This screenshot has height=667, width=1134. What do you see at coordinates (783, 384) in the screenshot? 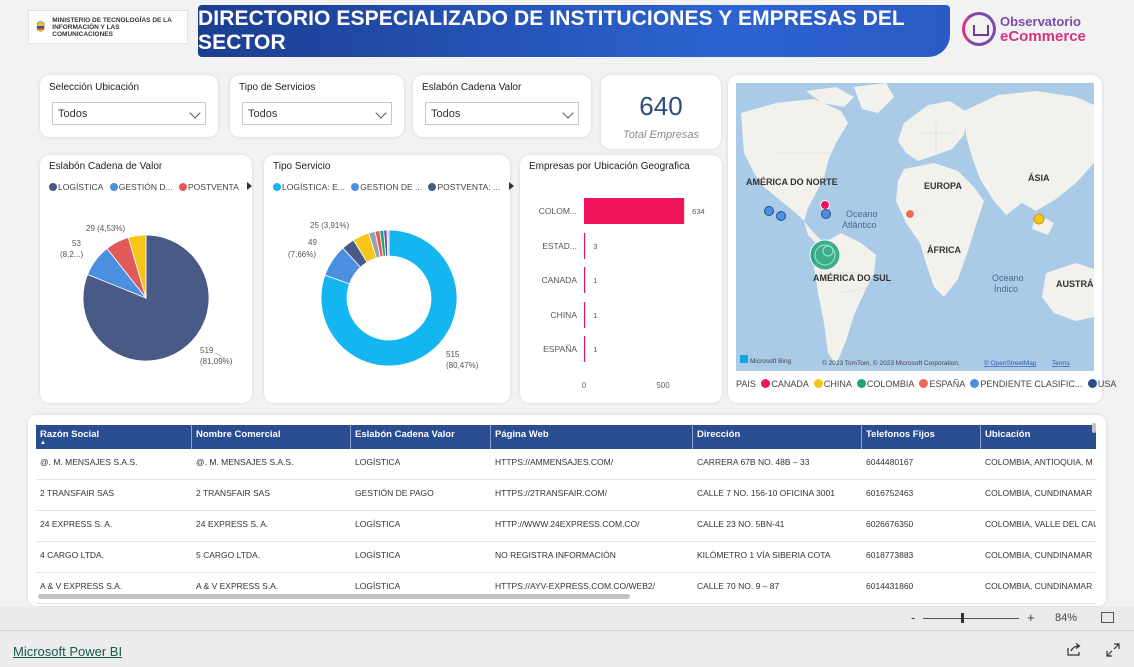
I see `legend-item: CANADA` at bounding box center [783, 384].